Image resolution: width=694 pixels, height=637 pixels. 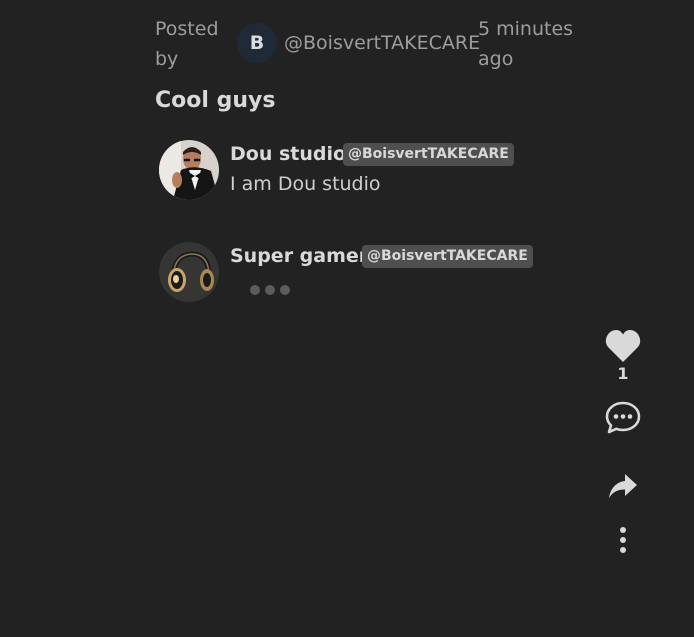 I want to click on comment-button, so click(x=623, y=418).